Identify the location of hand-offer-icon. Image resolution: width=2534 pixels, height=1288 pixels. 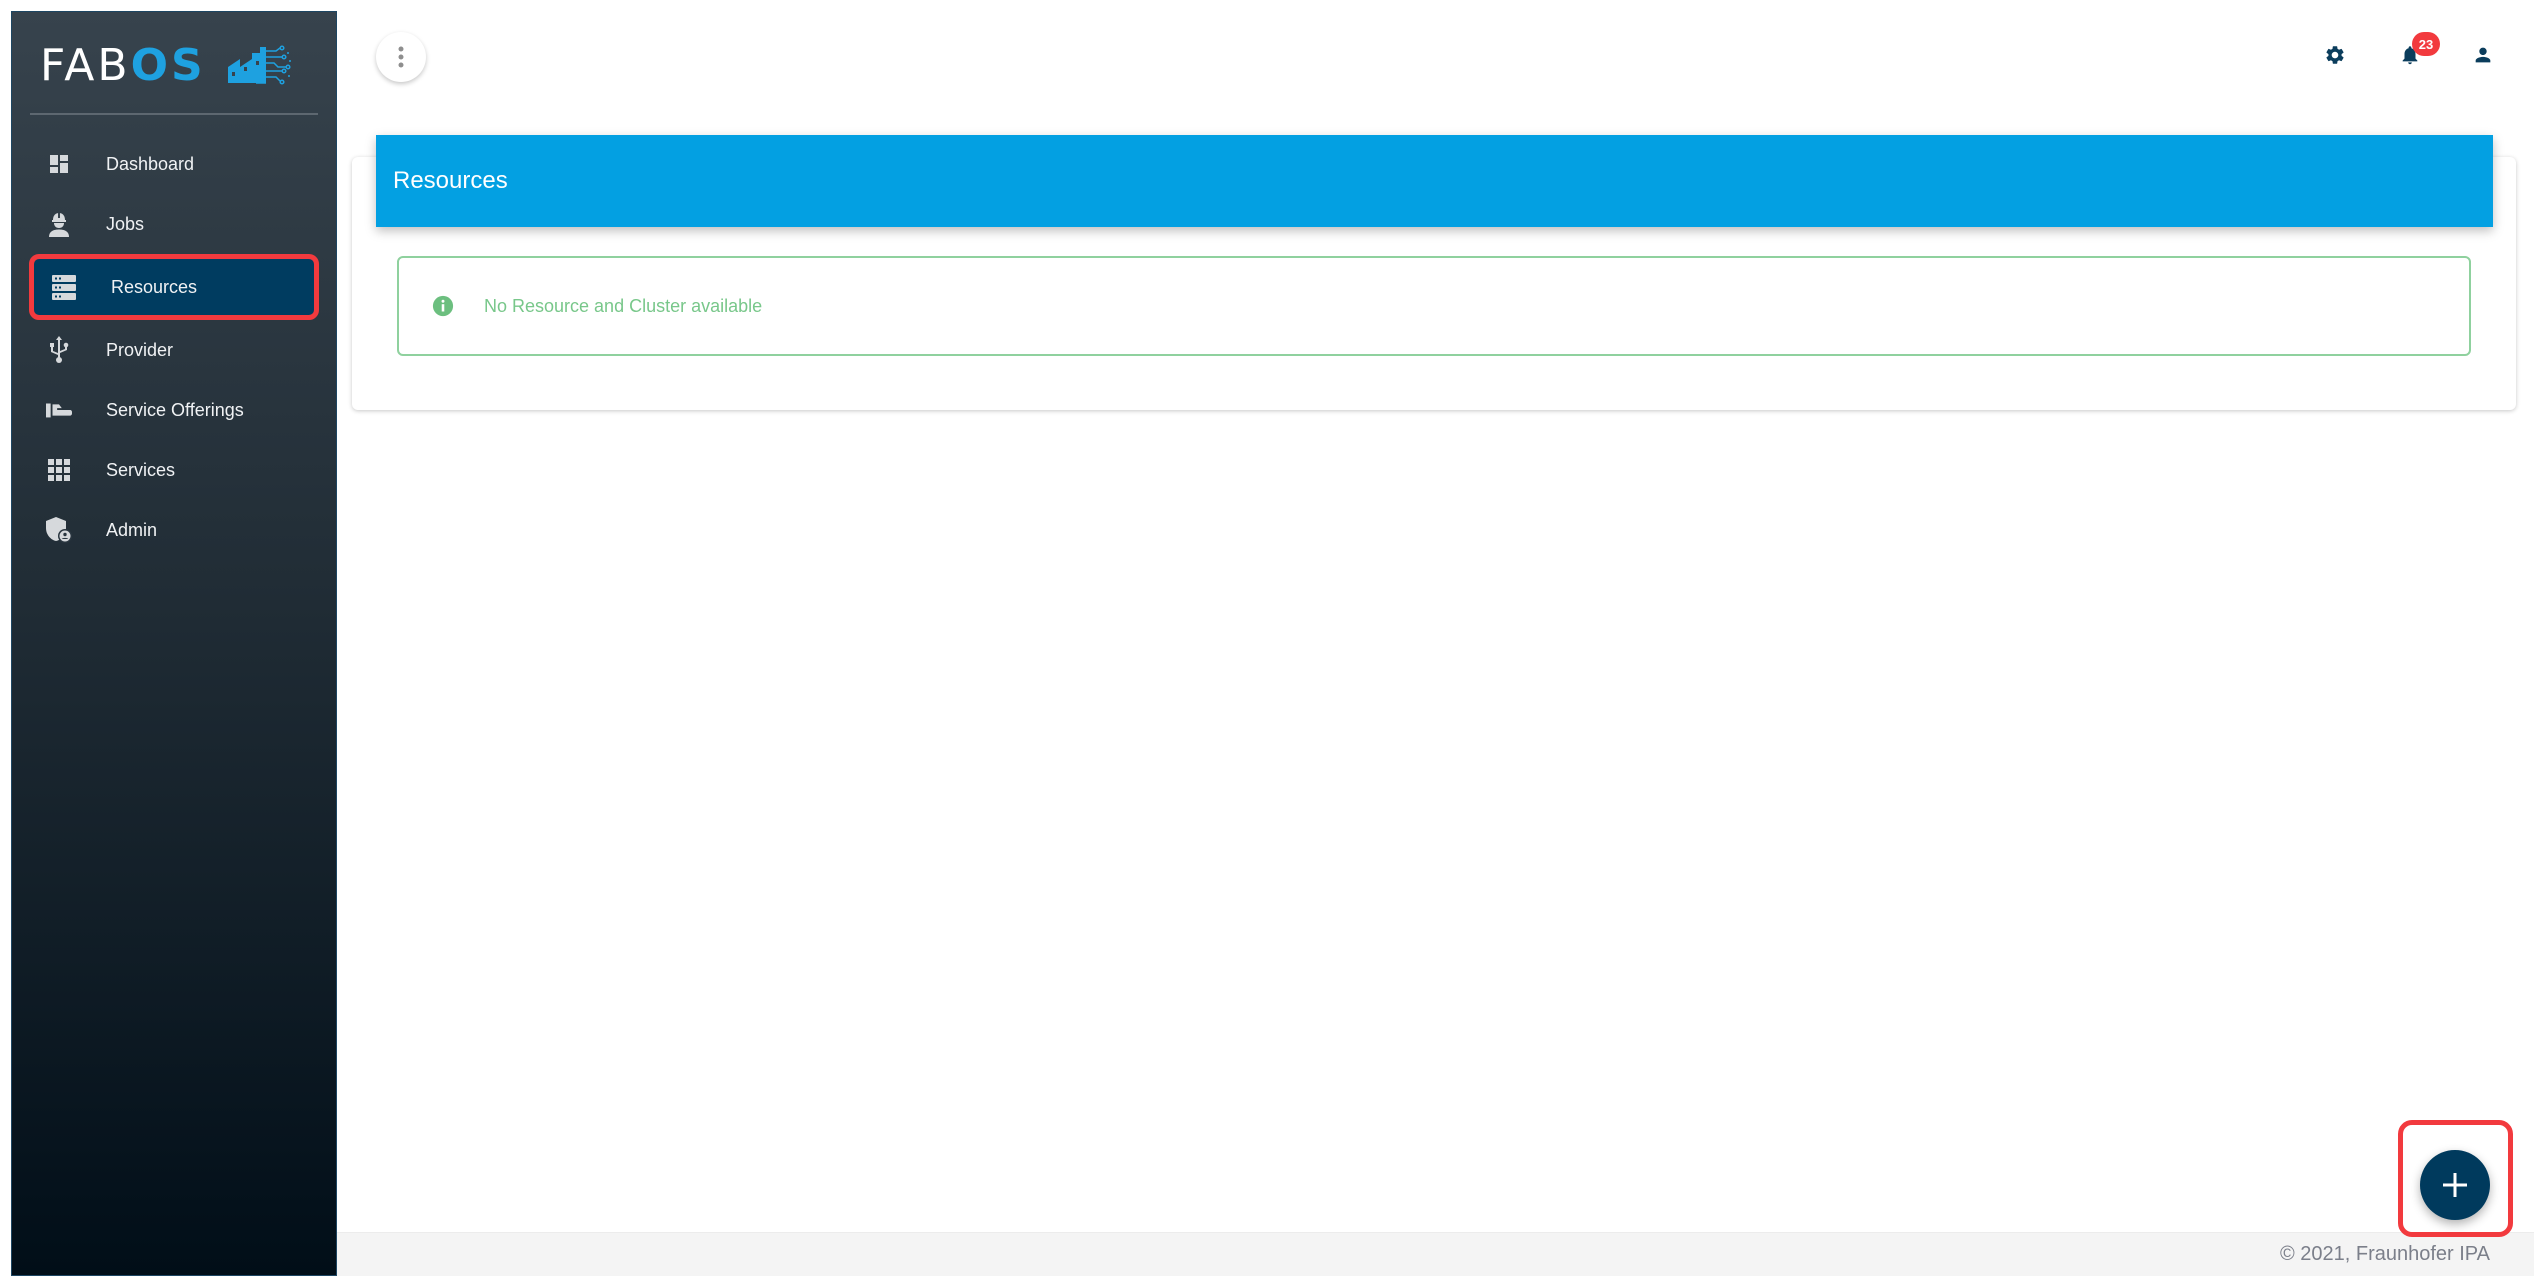
(59, 410).